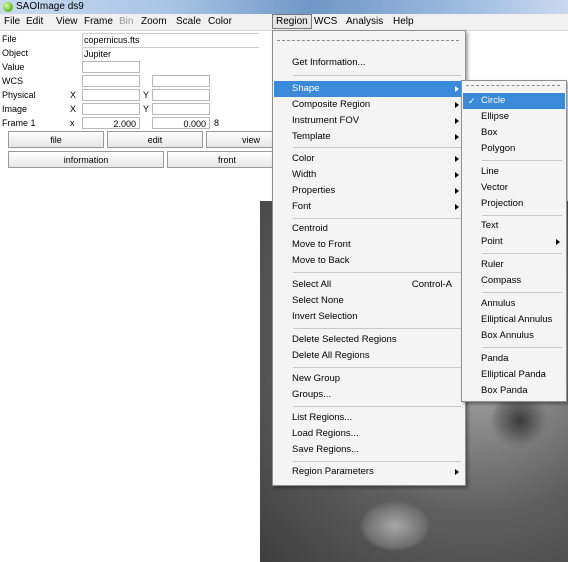 Image resolution: width=568 pixels, height=562 pixels. I want to click on menu-item-new-group: New Group, so click(369, 379).